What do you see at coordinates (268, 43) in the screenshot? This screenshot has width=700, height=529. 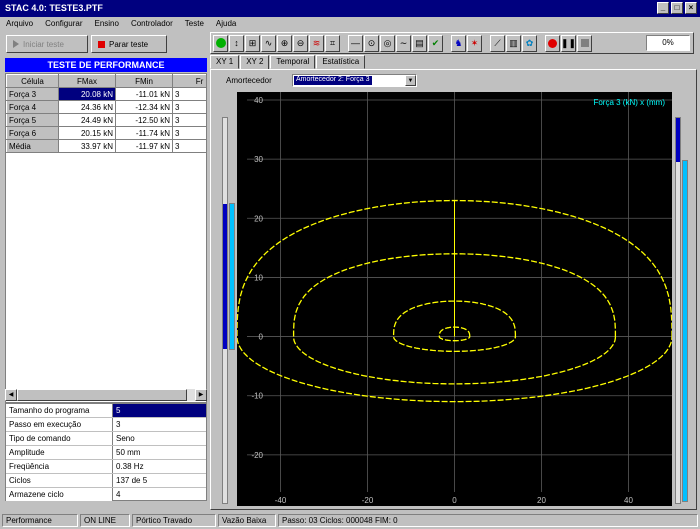 I see `chart-line-icon: ∿` at bounding box center [268, 43].